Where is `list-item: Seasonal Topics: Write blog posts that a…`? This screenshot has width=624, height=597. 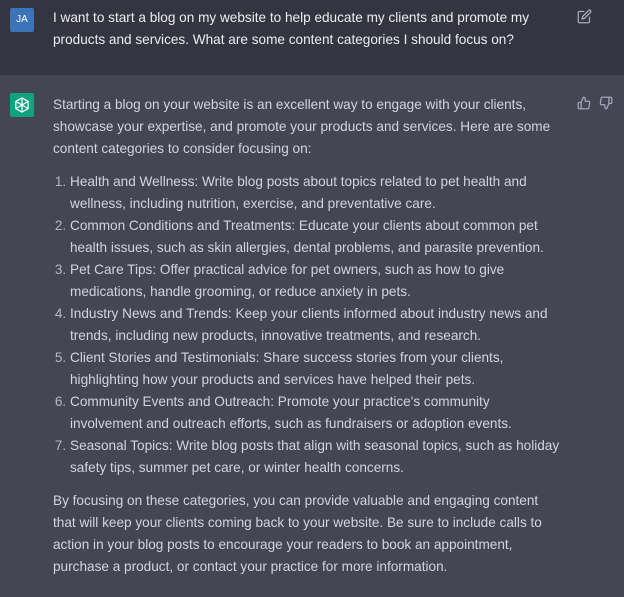 list-item: Seasonal Topics: Write blog posts that a… is located at coordinates (316, 457).